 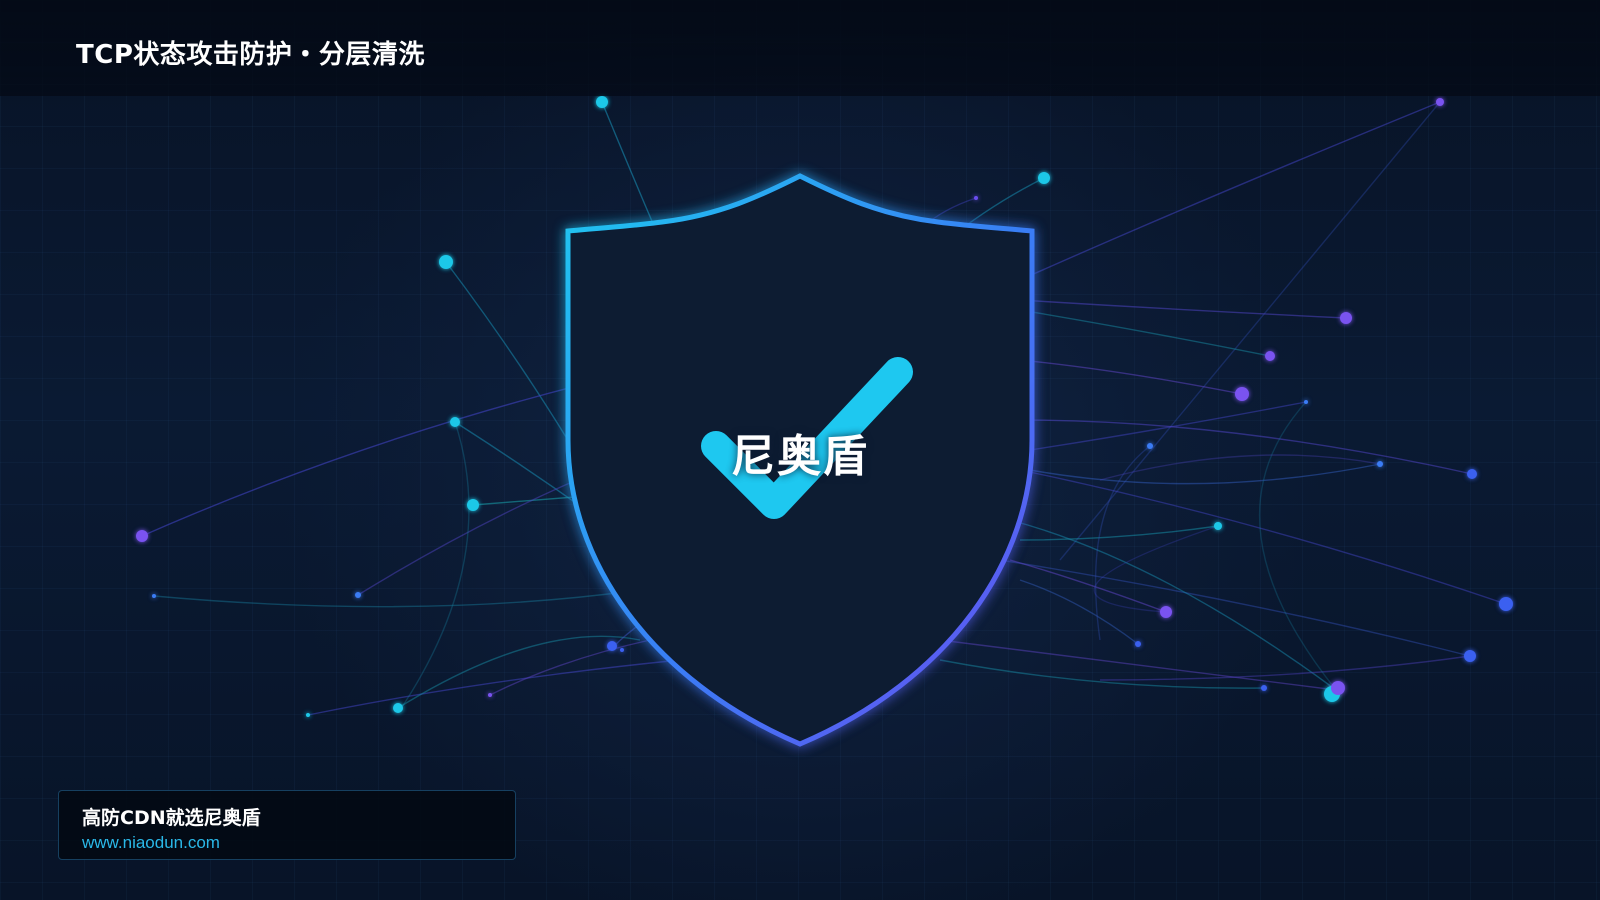 What do you see at coordinates (800, 456) in the screenshot?
I see `brand-name: 尼奥盾` at bounding box center [800, 456].